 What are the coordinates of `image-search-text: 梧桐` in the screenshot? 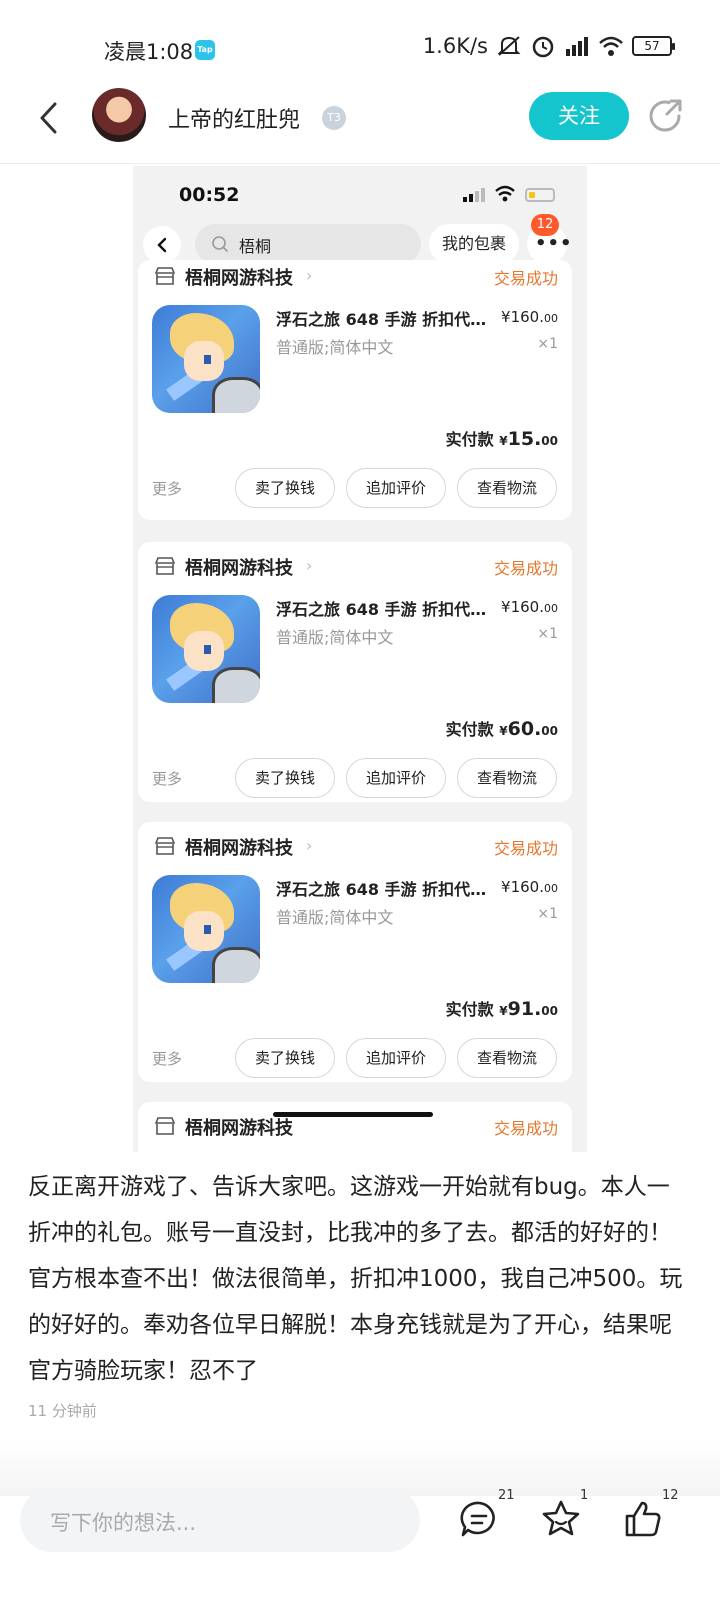 It's located at (255, 246).